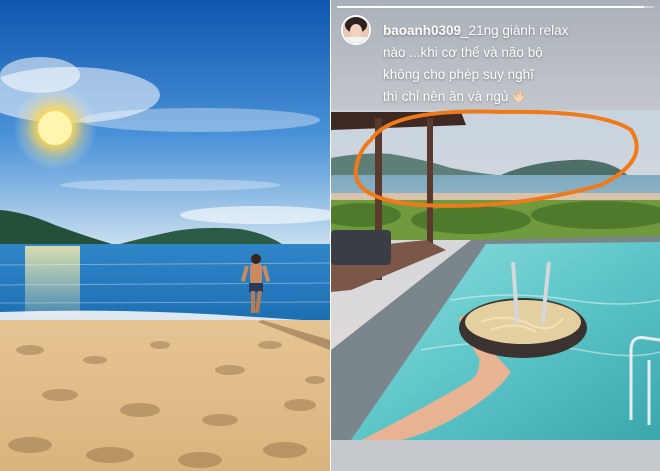  Describe the element at coordinates (515, 30) in the screenshot. I see `caption-line-1: _21ng giành relax` at that location.